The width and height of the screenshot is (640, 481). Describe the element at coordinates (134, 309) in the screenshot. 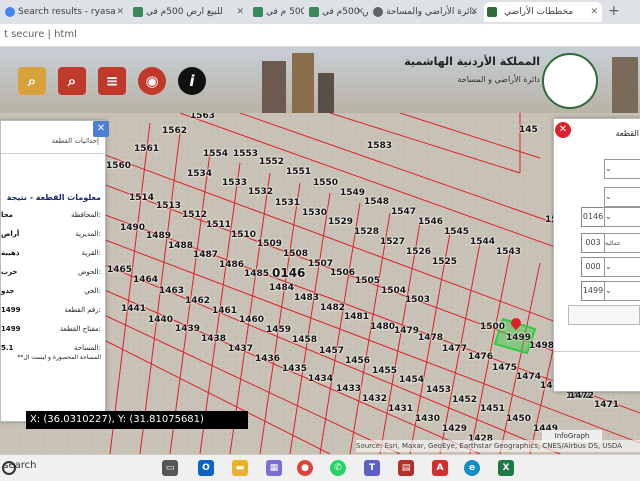

I see `parcel-label: 1441` at that location.